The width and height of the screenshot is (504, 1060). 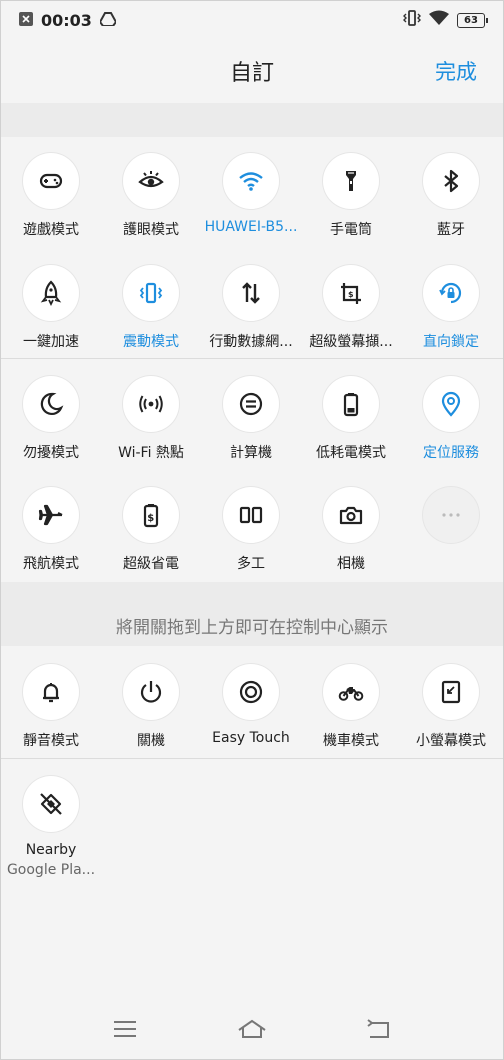 What do you see at coordinates (51, 804) in the screenshot?
I see `nearby-icon` at bounding box center [51, 804].